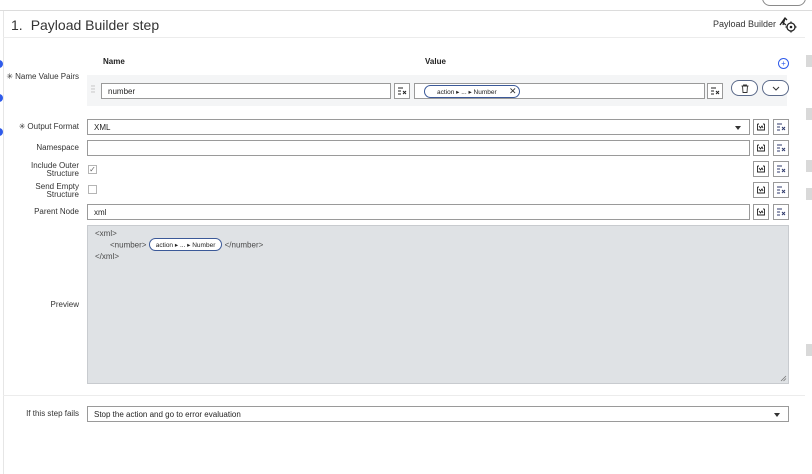  Describe the element at coordinates (513, 91) in the screenshot. I see `remove-pill-icon: ✕` at that location.